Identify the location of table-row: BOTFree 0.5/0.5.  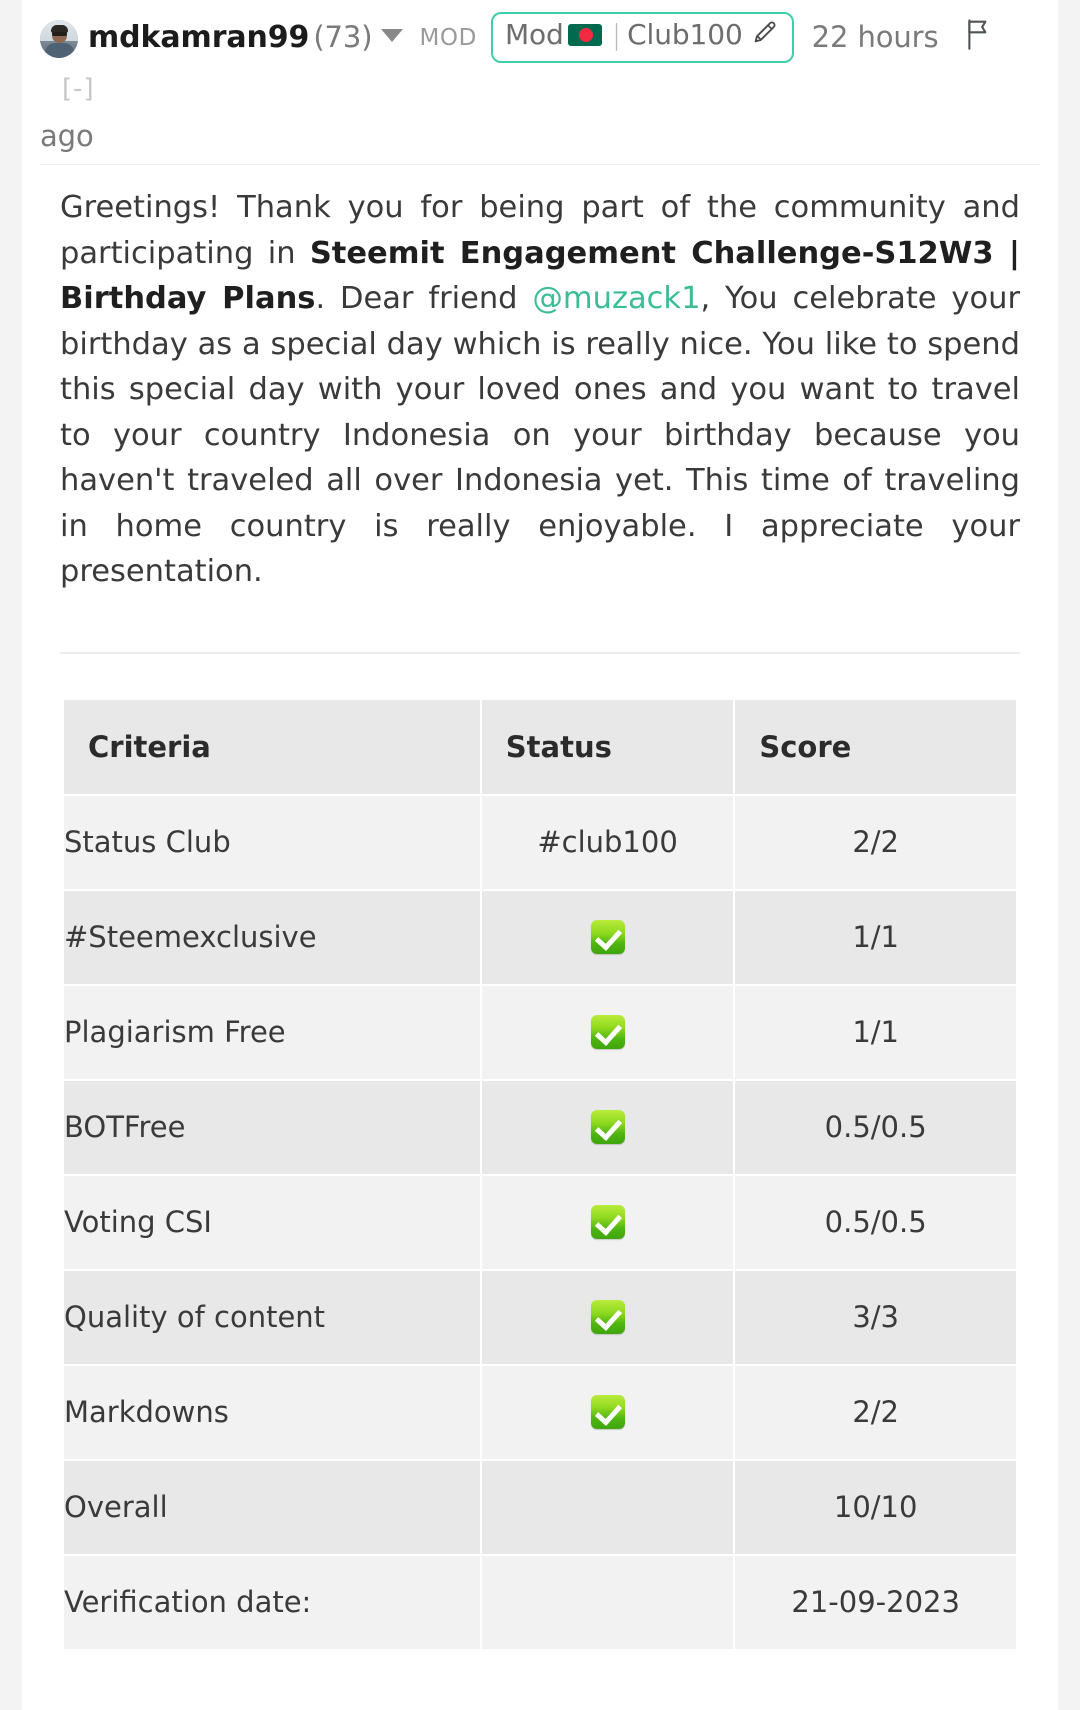
(540, 1127).